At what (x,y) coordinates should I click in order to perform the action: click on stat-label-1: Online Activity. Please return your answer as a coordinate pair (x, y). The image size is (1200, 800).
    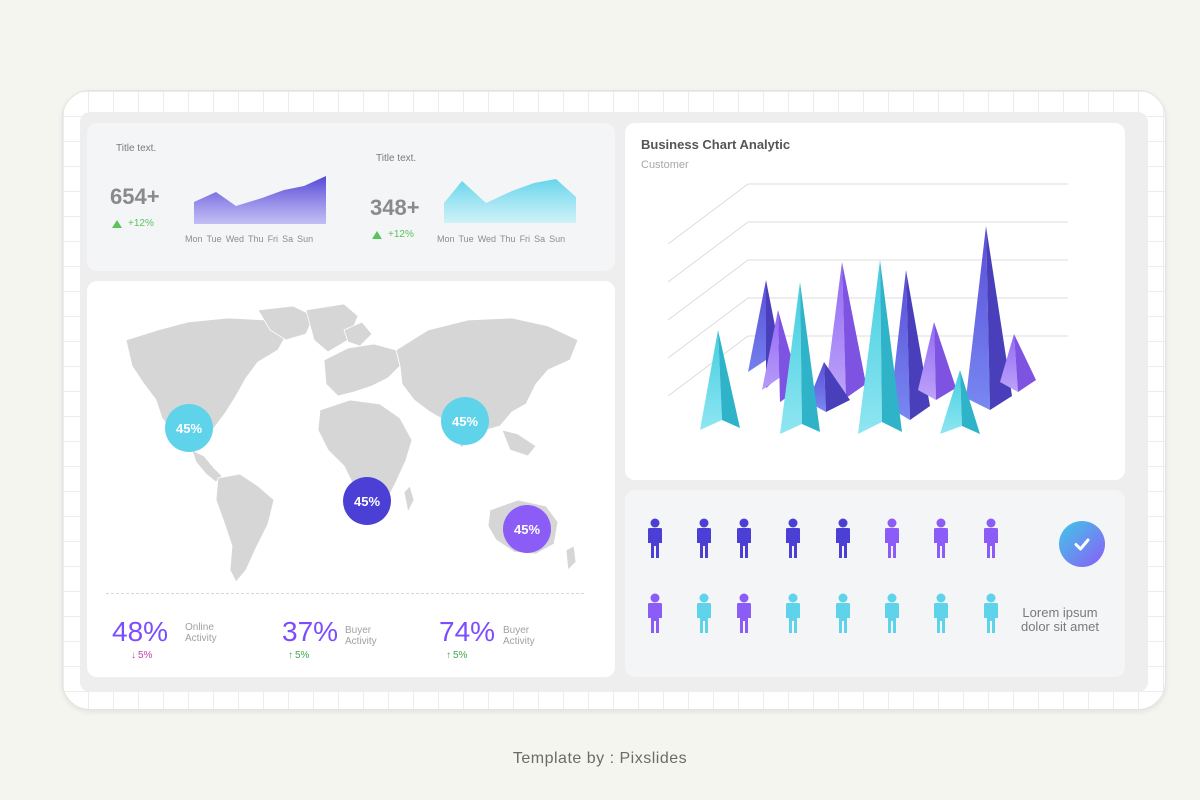
    Looking at the image, I should click on (201, 633).